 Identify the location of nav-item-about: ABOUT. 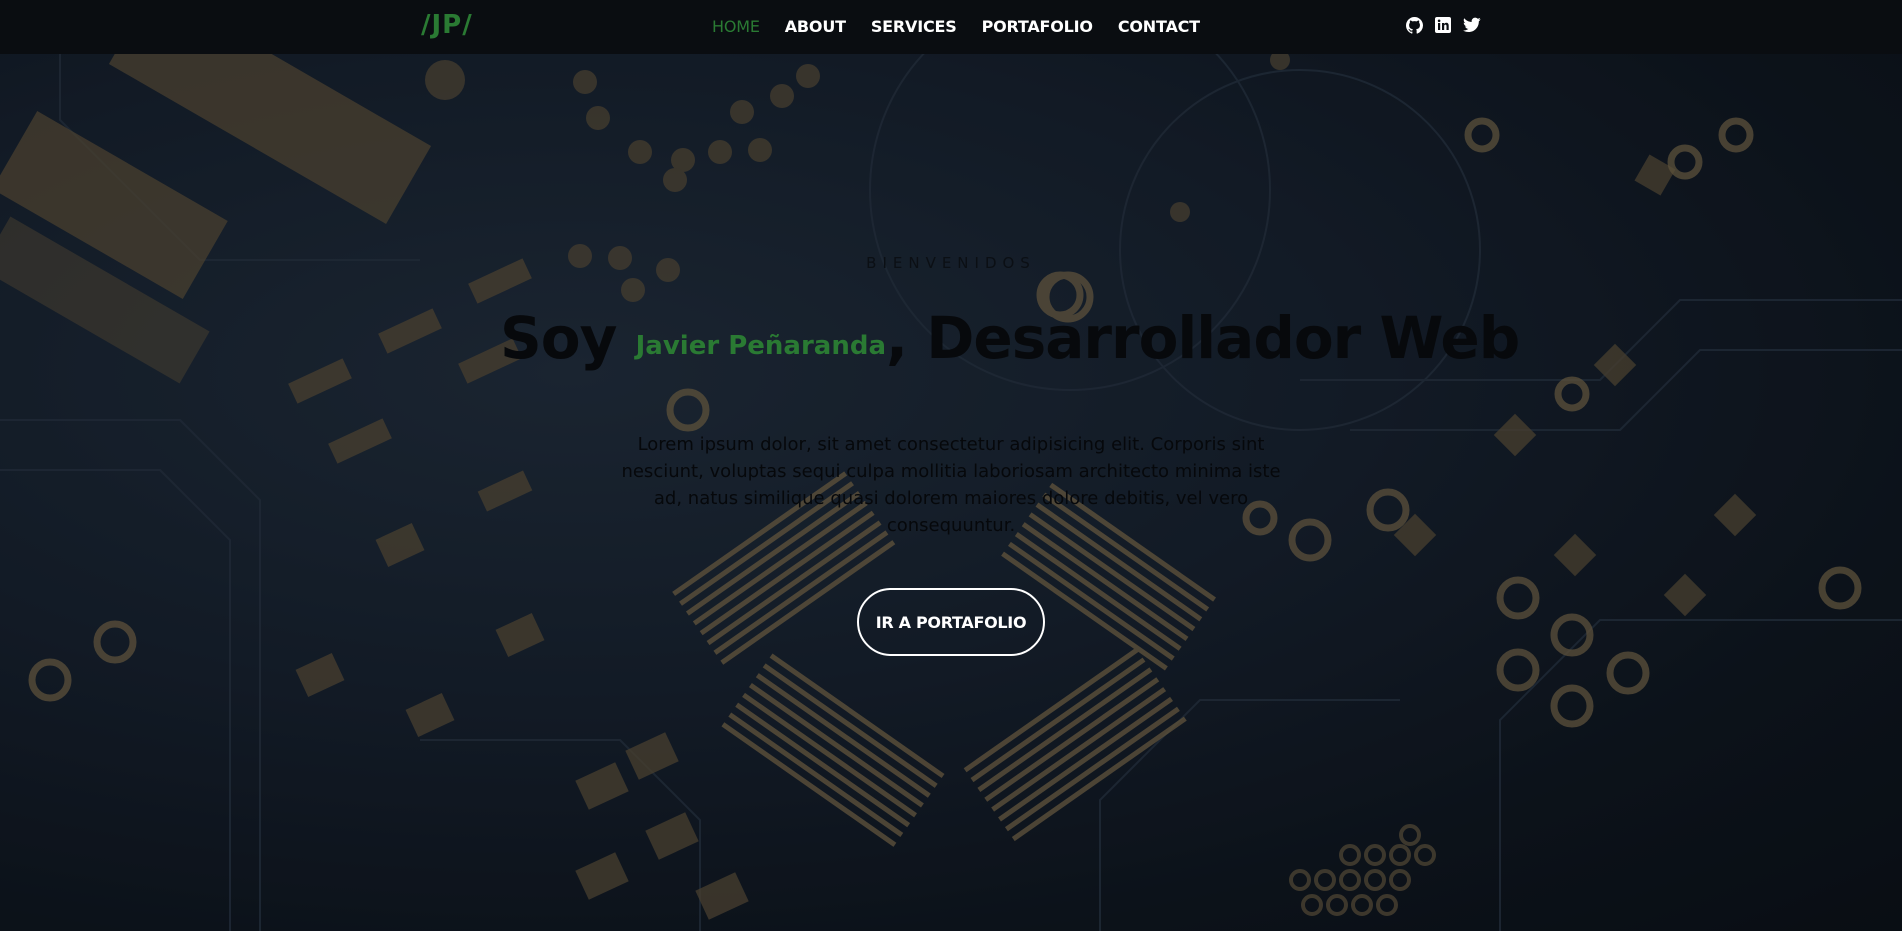
(815, 26).